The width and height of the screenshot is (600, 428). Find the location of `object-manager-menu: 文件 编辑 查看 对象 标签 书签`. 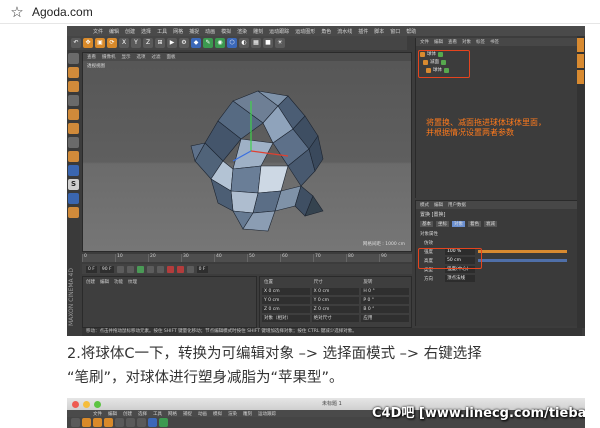

object-manager-menu: 文件 编辑 查看 对象 标签 书签 is located at coordinates (496, 42).